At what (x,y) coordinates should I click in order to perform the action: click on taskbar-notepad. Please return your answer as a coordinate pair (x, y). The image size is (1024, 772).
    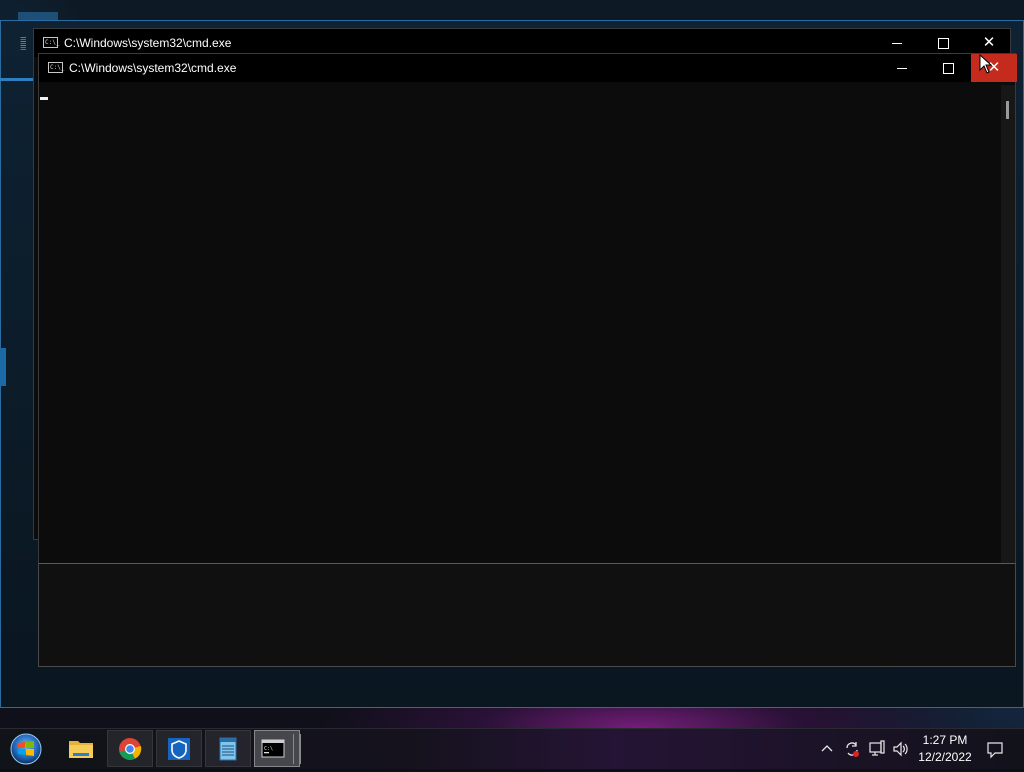
    Looking at the image, I should click on (228, 748).